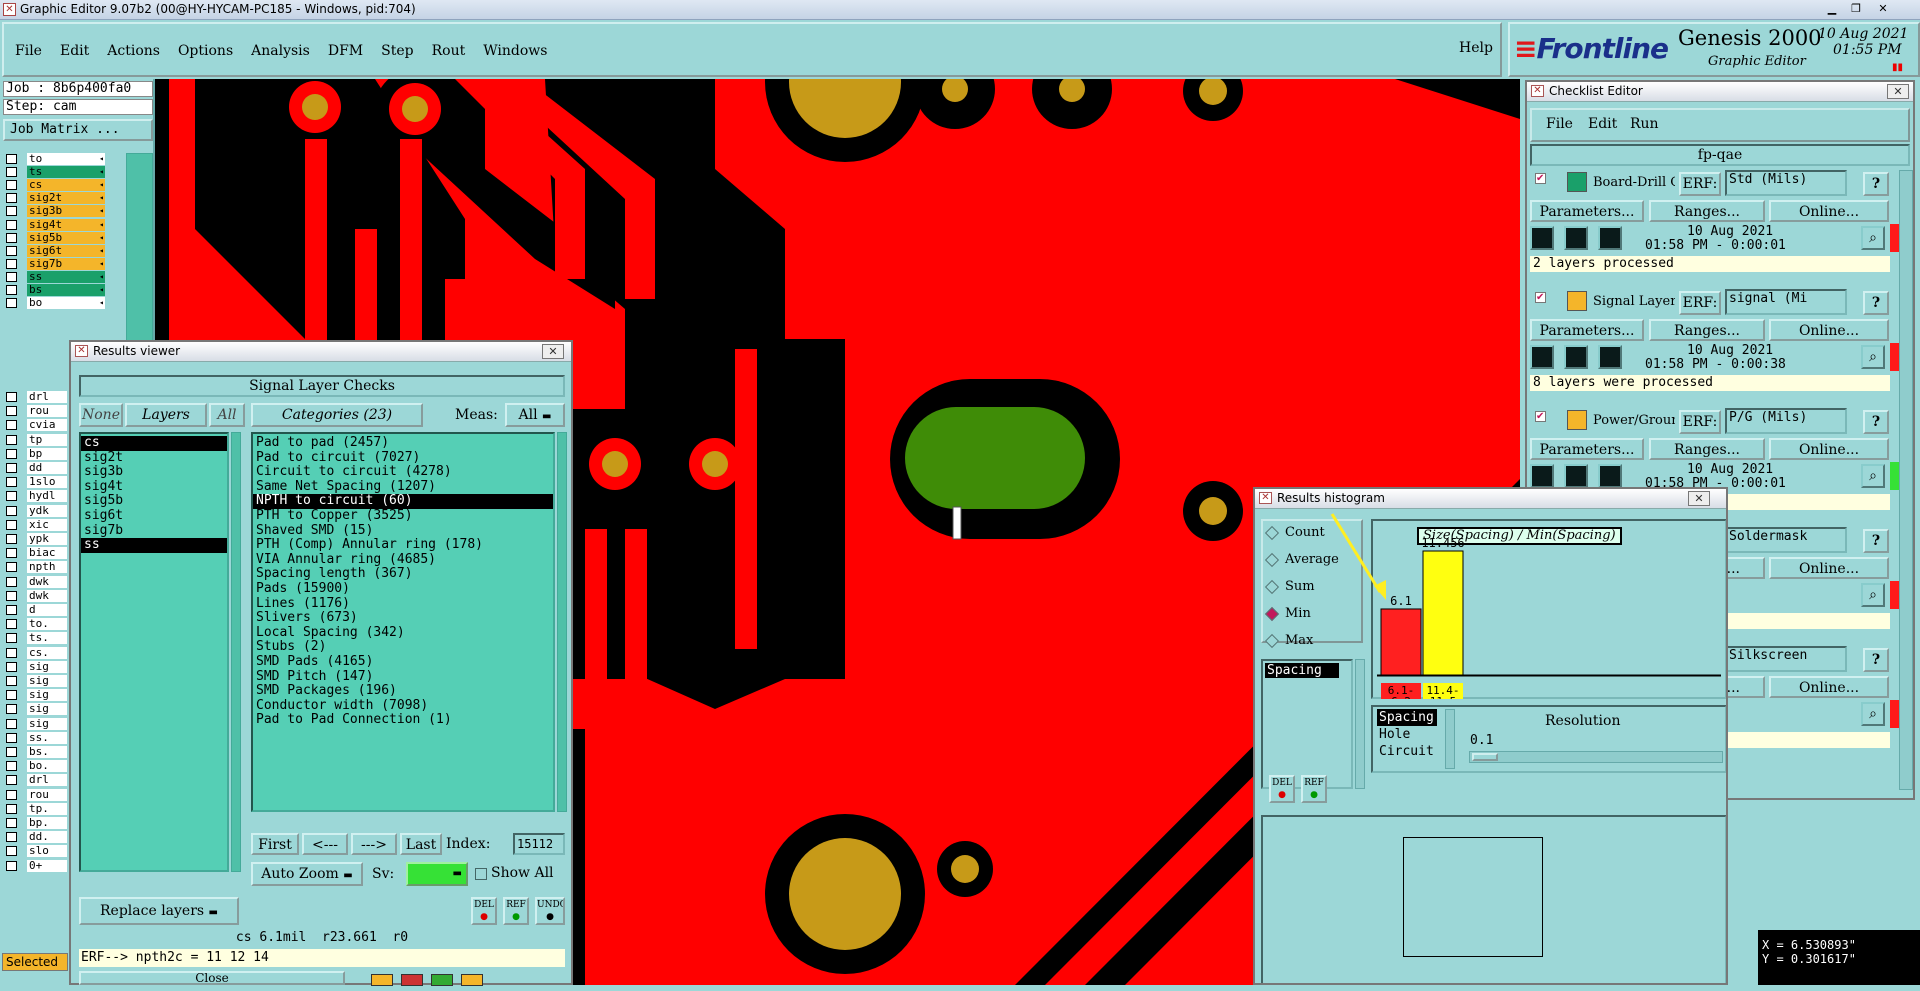 Image resolution: width=1920 pixels, height=991 pixels. Describe the element at coordinates (154, 516) in the screenshot. I see `result-layer-item: sig6t` at that location.